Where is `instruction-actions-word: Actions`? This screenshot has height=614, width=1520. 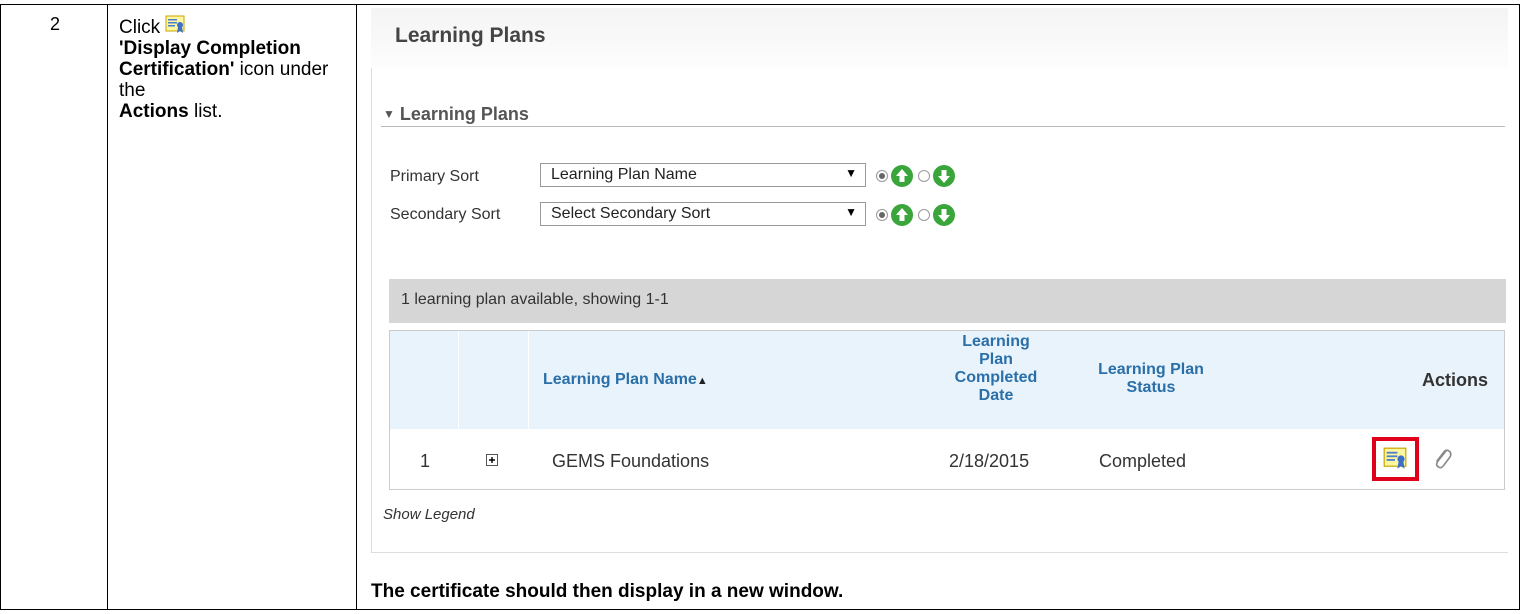 instruction-actions-word: Actions is located at coordinates (154, 111).